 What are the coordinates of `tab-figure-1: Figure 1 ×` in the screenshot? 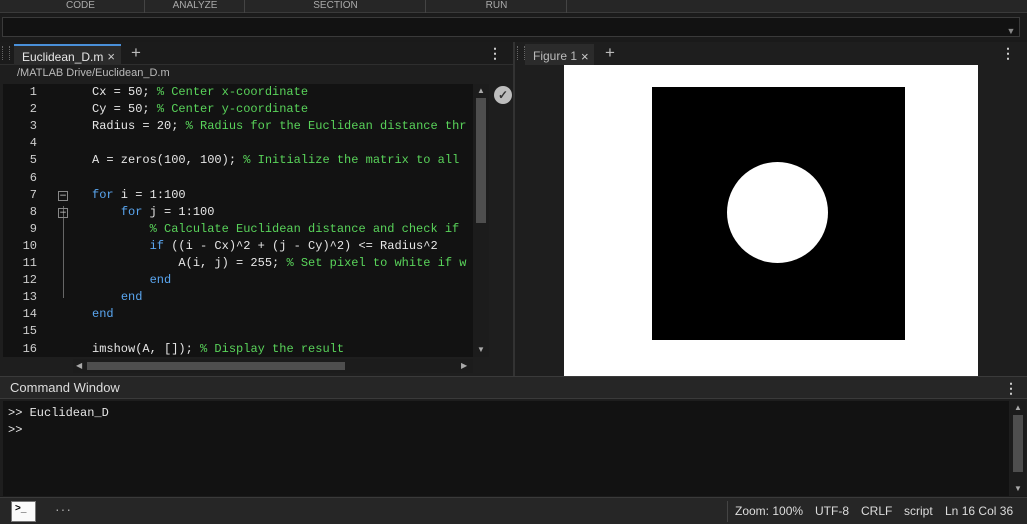 It's located at (559, 54).